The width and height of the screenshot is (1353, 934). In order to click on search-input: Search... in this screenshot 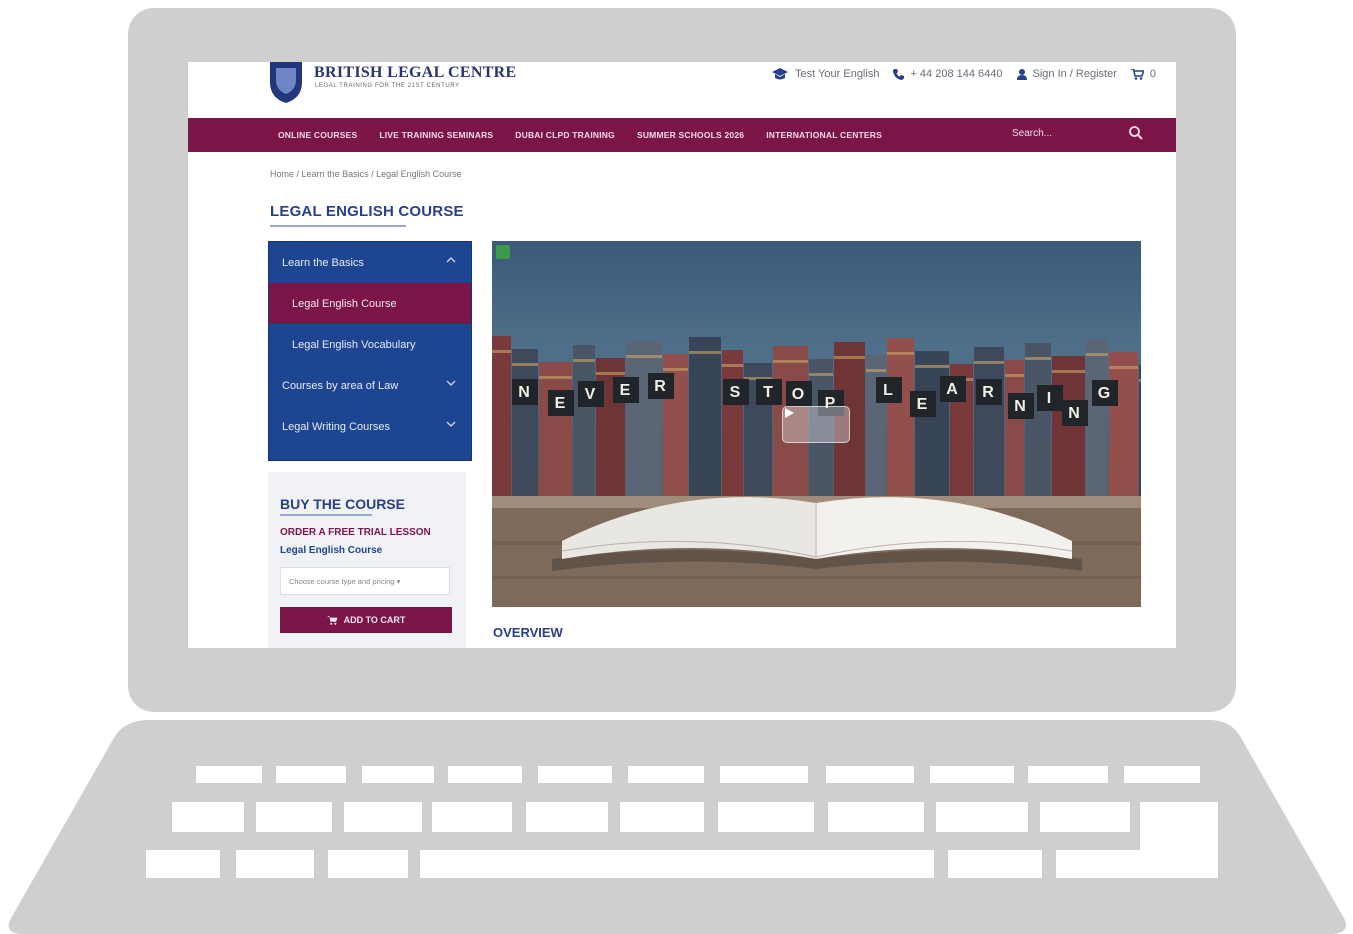, I will do `click(1032, 133)`.